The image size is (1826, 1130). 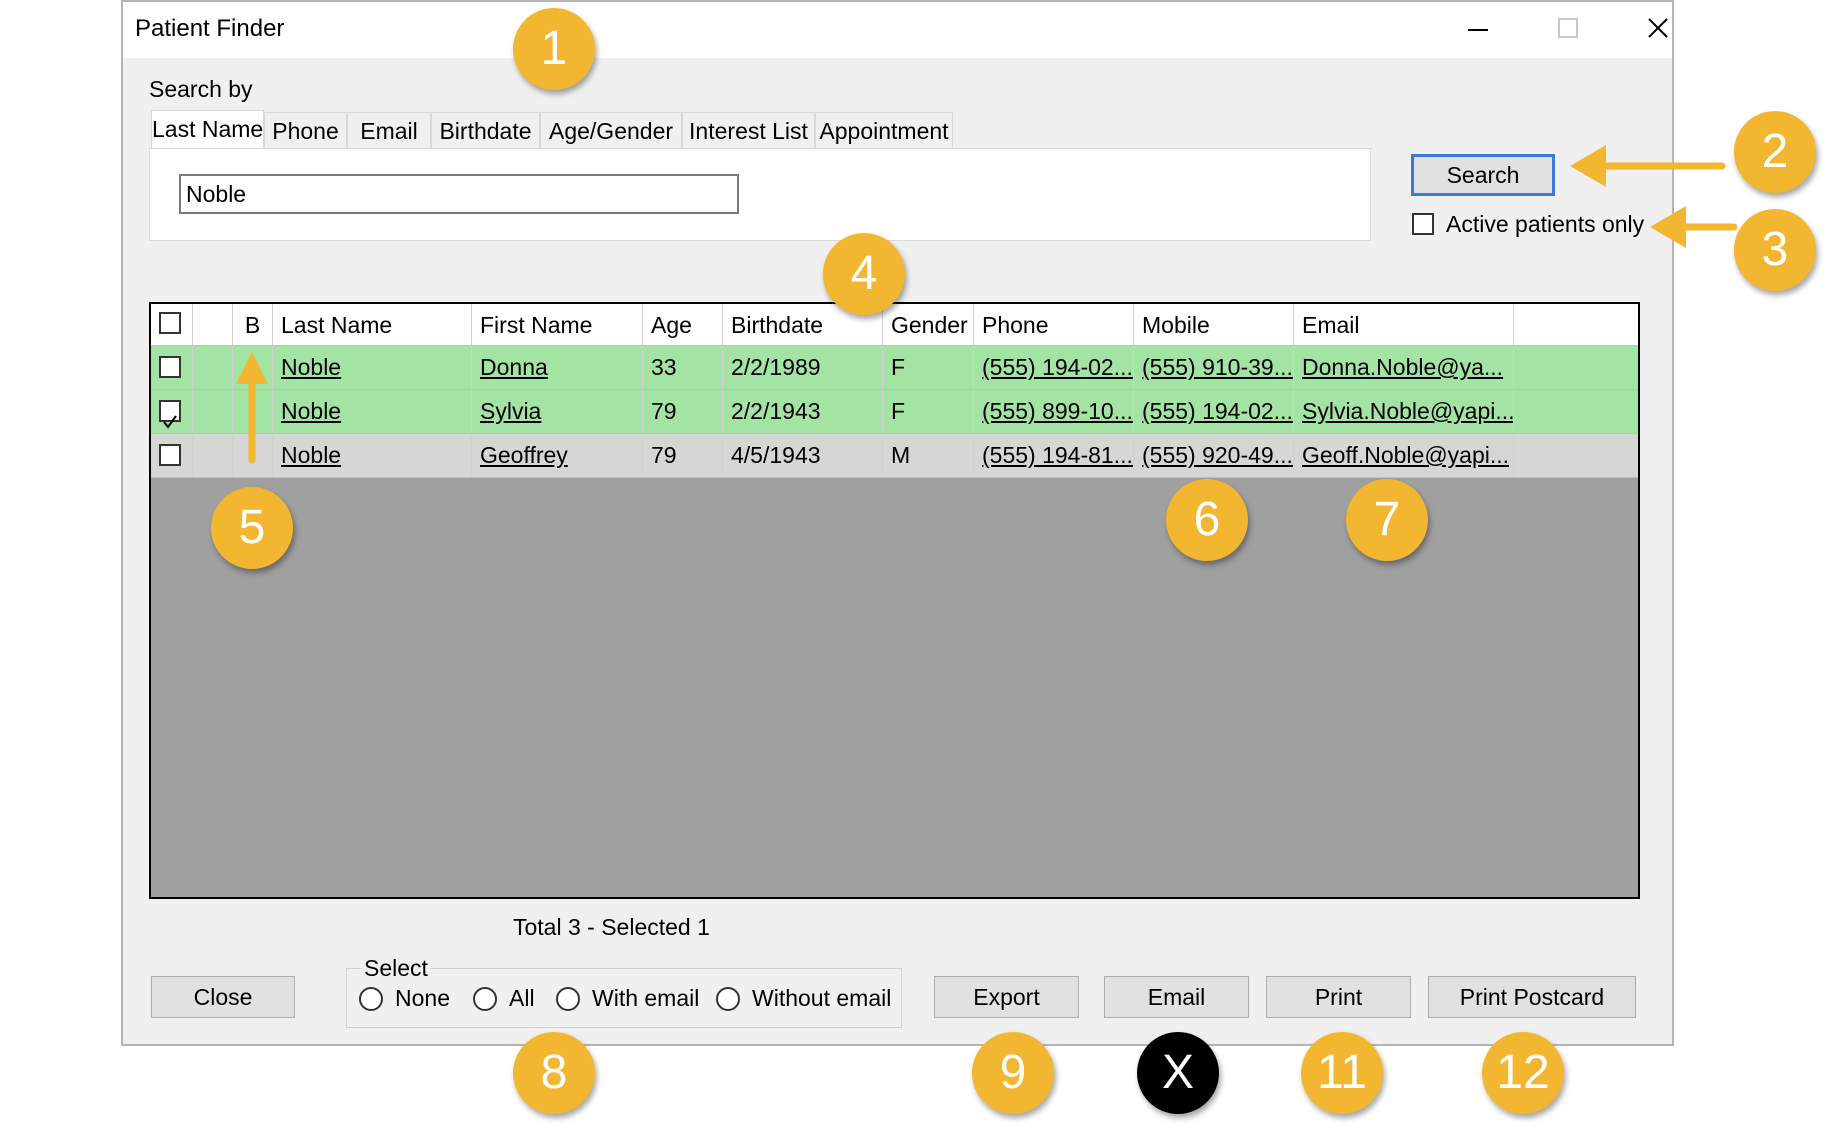 I want to click on callout-11: 11, so click(x=1342, y=1073).